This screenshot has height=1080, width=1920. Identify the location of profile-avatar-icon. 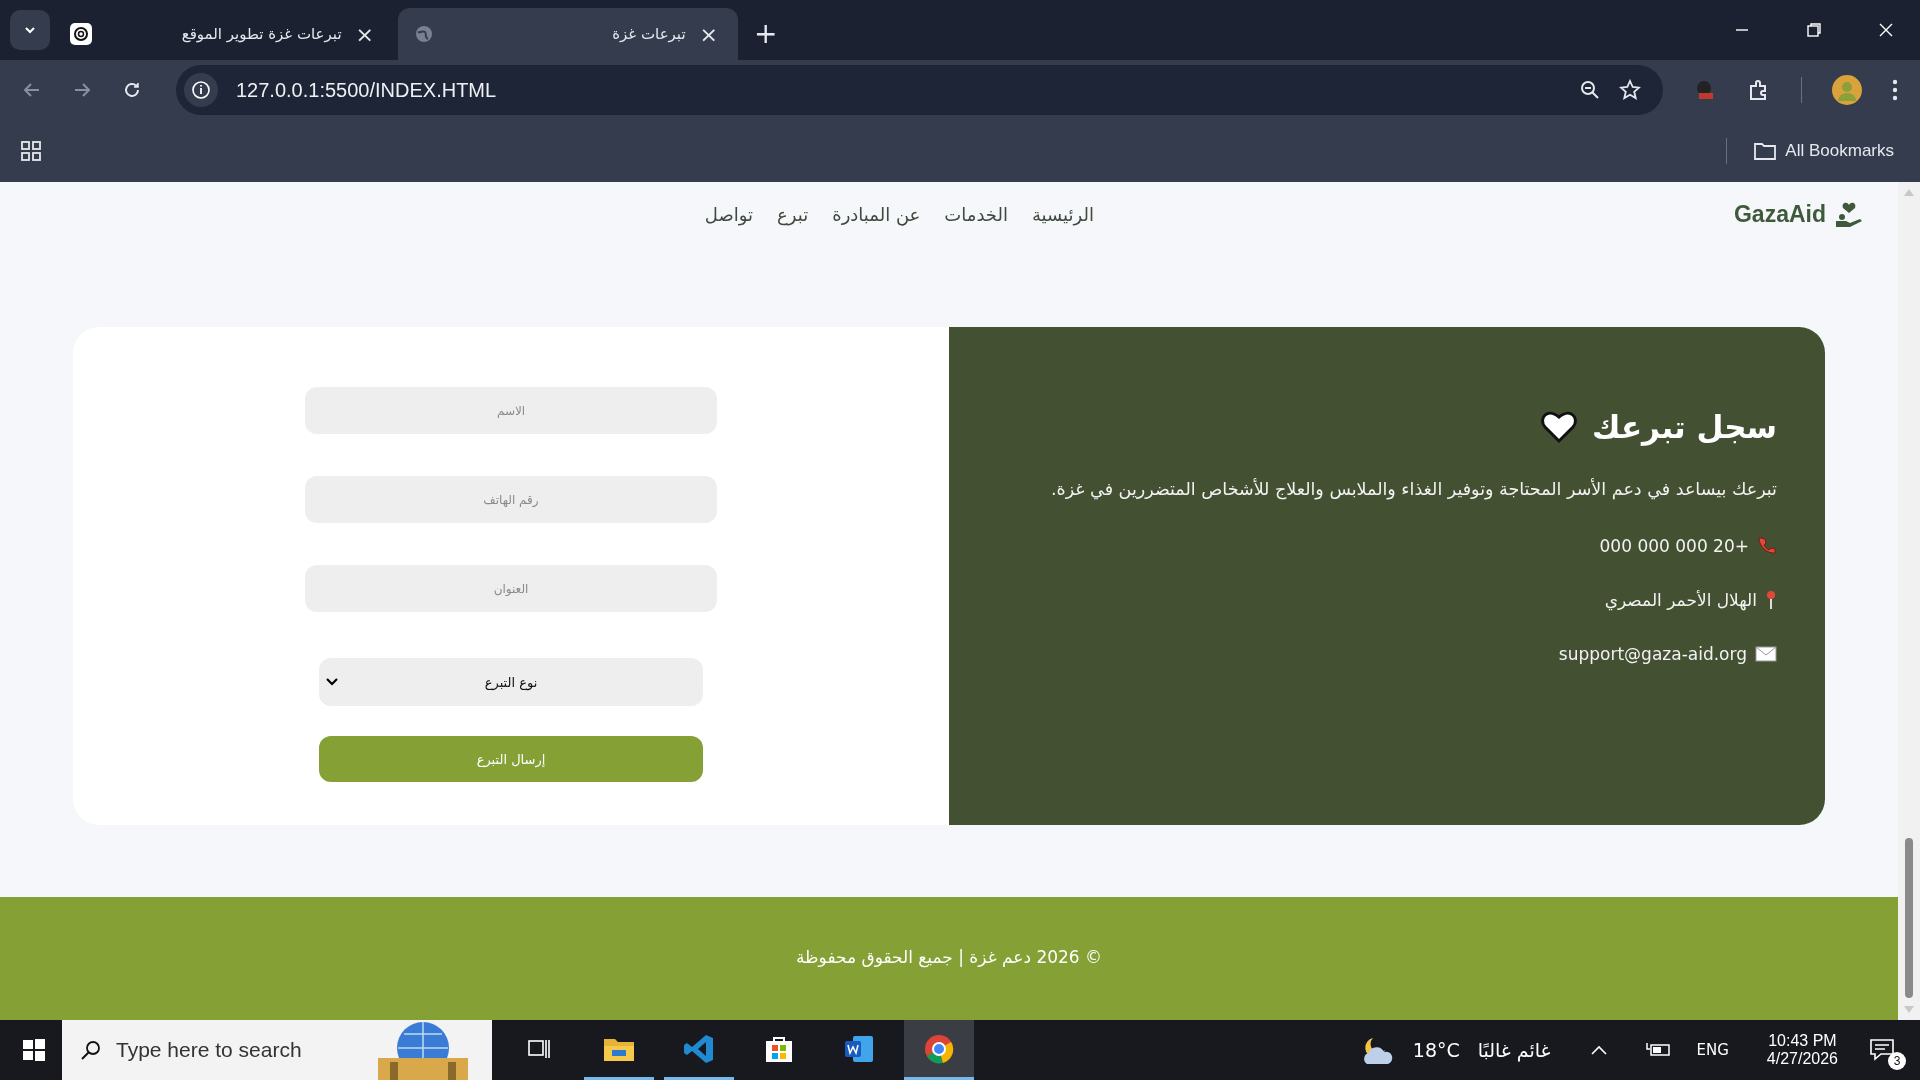
(1847, 90).